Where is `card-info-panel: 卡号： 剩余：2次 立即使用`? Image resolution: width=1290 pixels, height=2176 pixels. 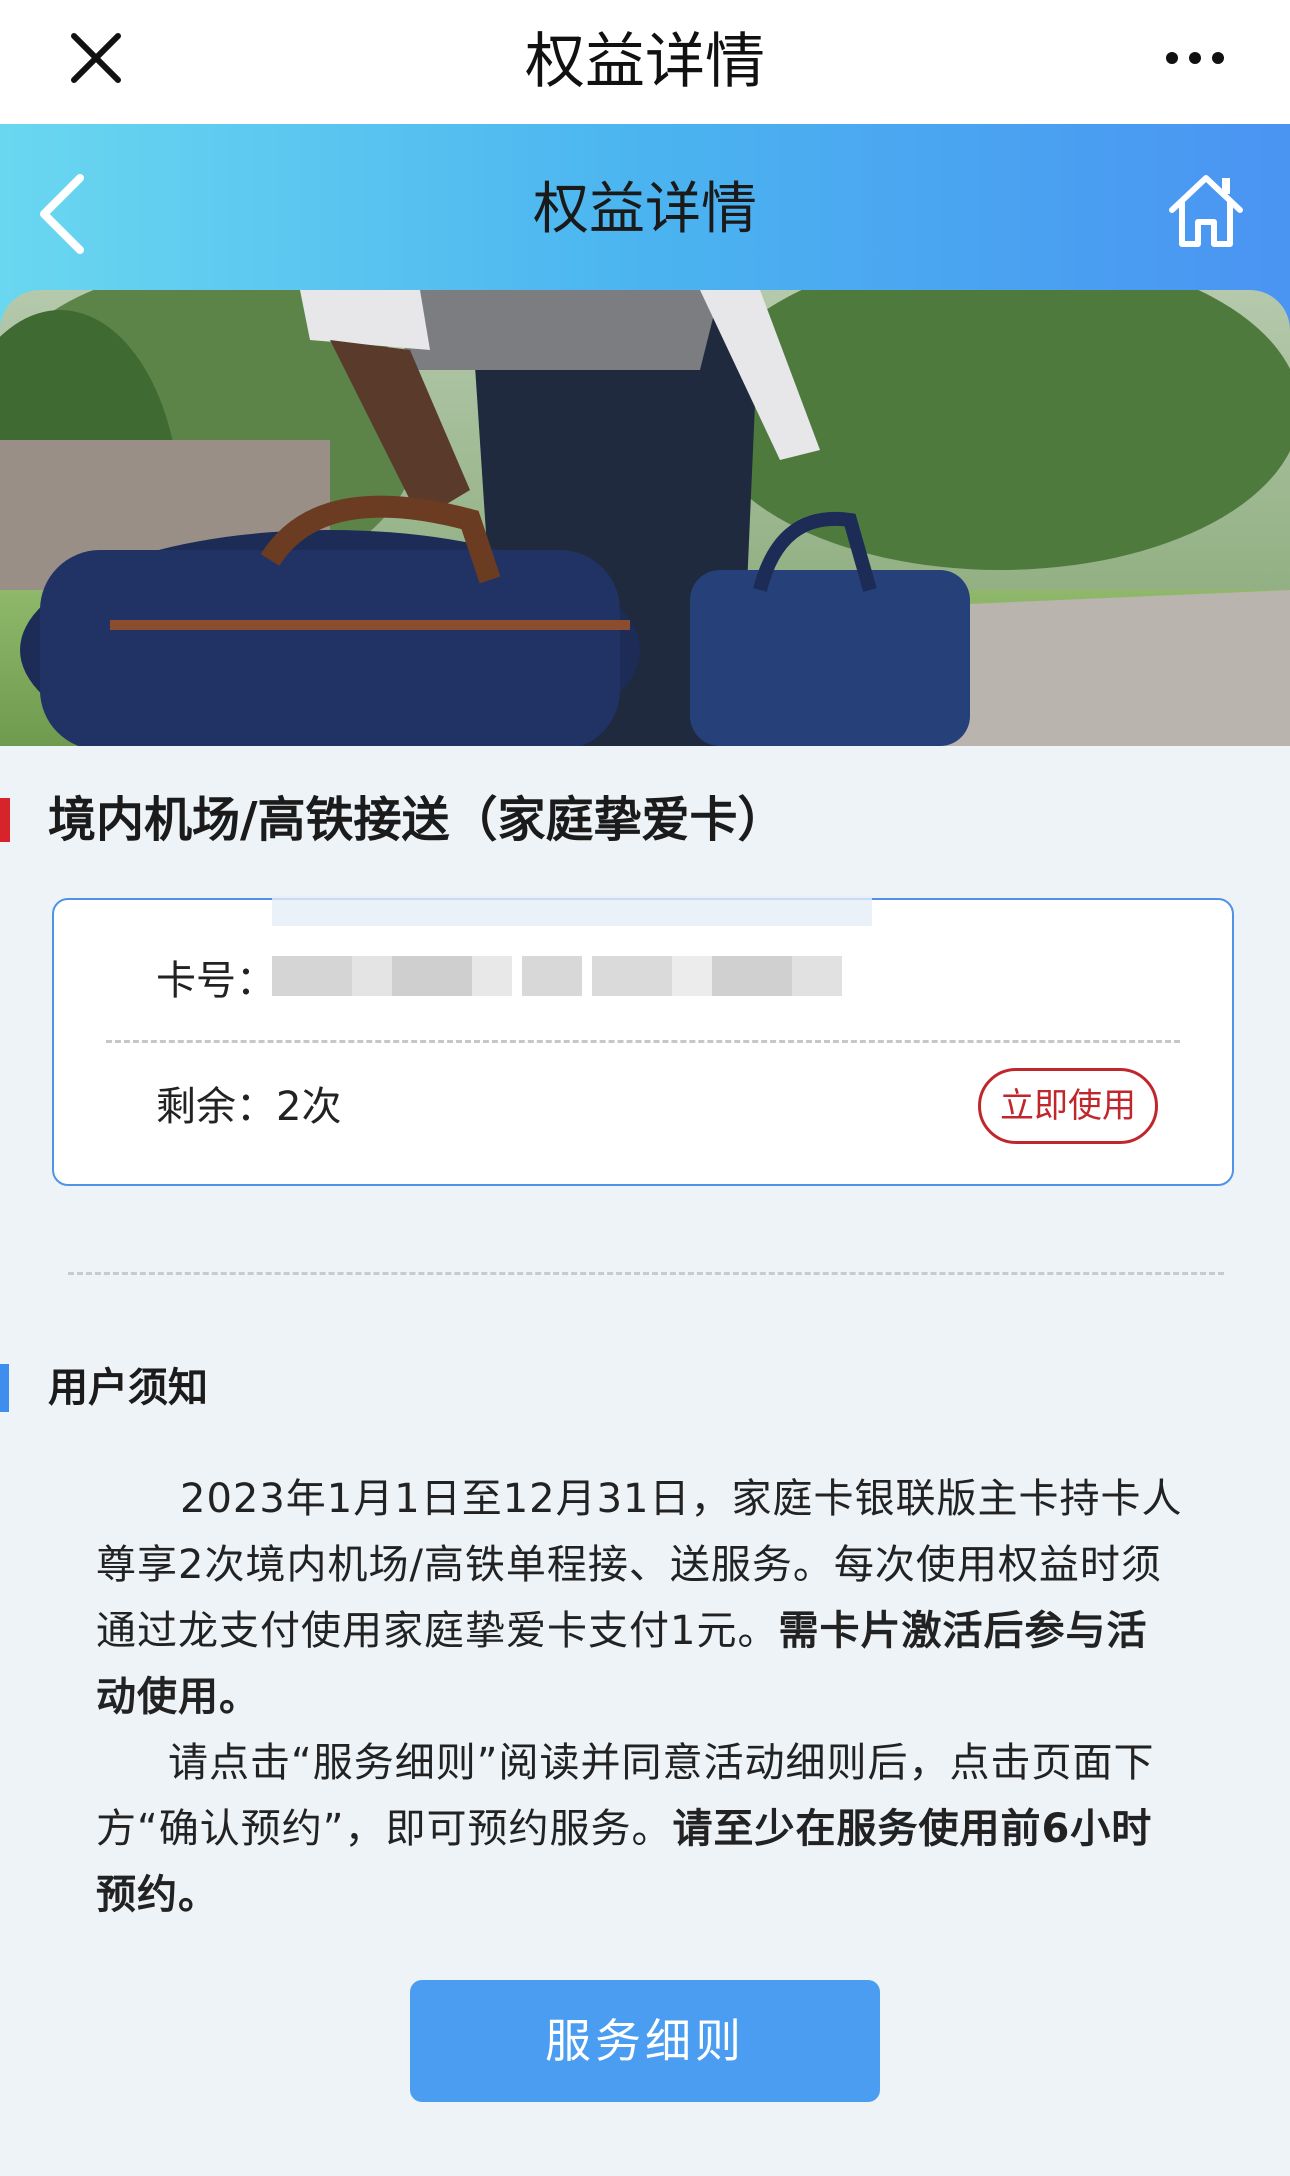 card-info-panel: 卡号： 剩余：2次 立即使用 is located at coordinates (643, 1041).